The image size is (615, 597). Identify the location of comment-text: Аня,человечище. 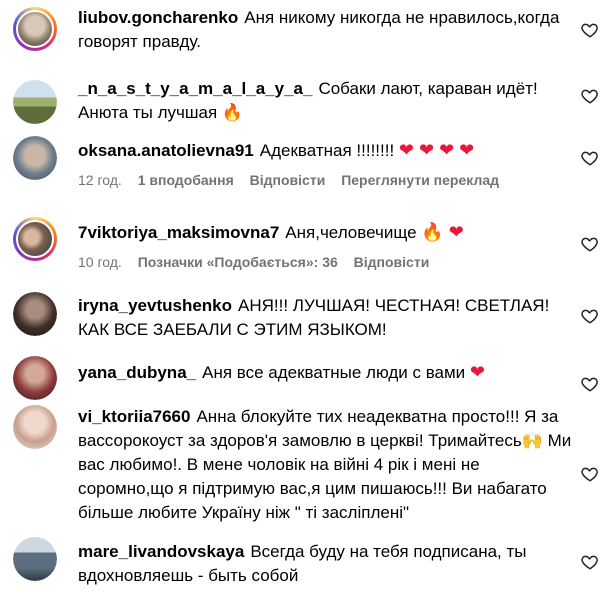
(351, 232).